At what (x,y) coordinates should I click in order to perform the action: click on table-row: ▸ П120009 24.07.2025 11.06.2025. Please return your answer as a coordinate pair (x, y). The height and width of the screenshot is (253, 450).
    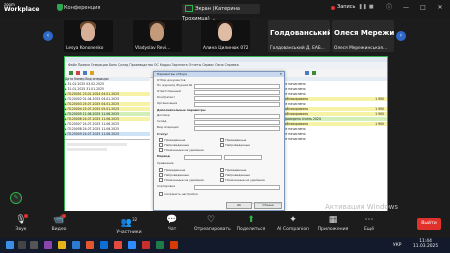
    Looking at the image, I should click on (107, 134).